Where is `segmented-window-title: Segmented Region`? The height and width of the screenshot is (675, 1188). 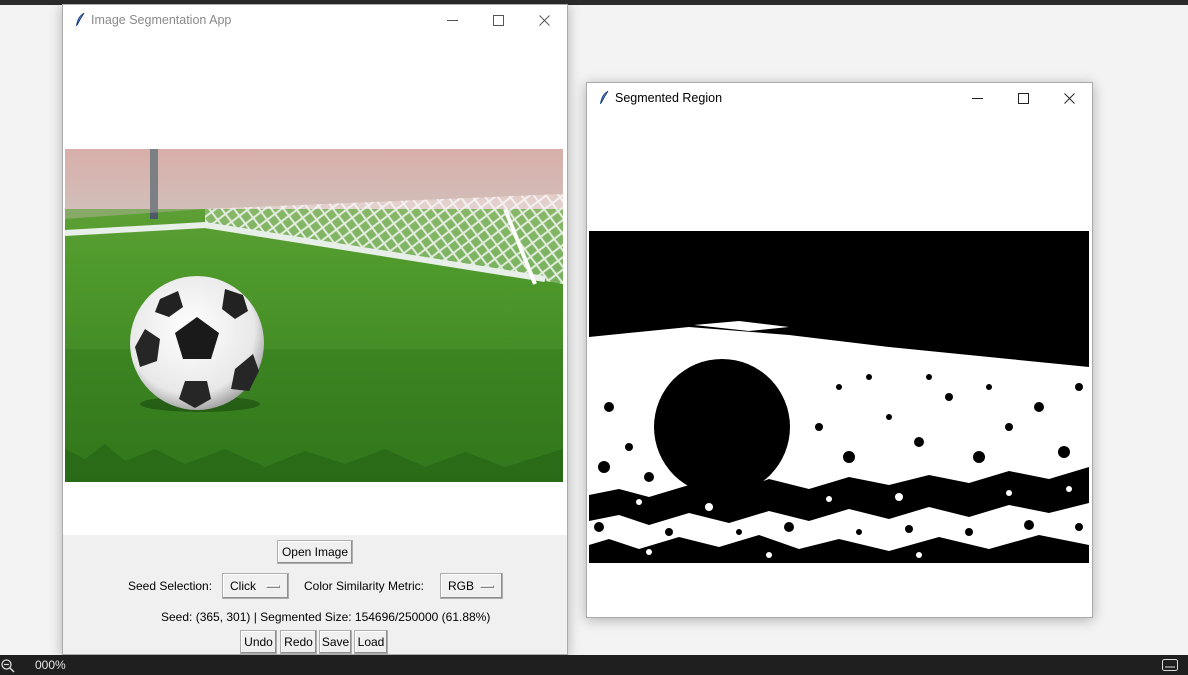 segmented-window-title: Segmented Region is located at coordinates (669, 98).